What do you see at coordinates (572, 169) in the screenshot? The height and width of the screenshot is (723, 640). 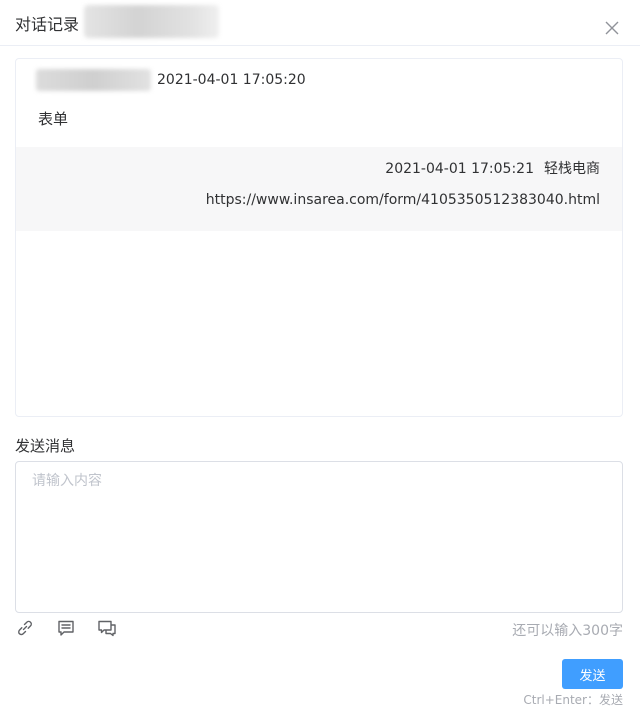 I see `message-sender: 轻栈电商` at bounding box center [572, 169].